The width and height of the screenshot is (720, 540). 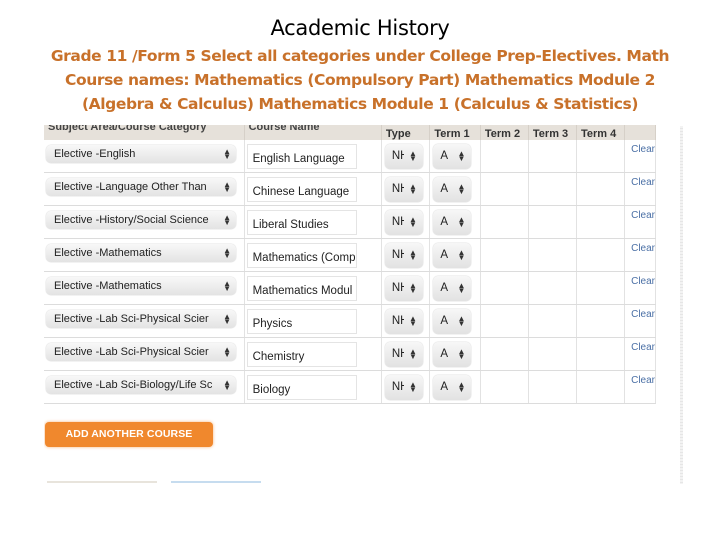 What do you see at coordinates (129, 434) in the screenshot?
I see `add-another-course-button: ADD ANOTHER COURSE` at bounding box center [129, 434].